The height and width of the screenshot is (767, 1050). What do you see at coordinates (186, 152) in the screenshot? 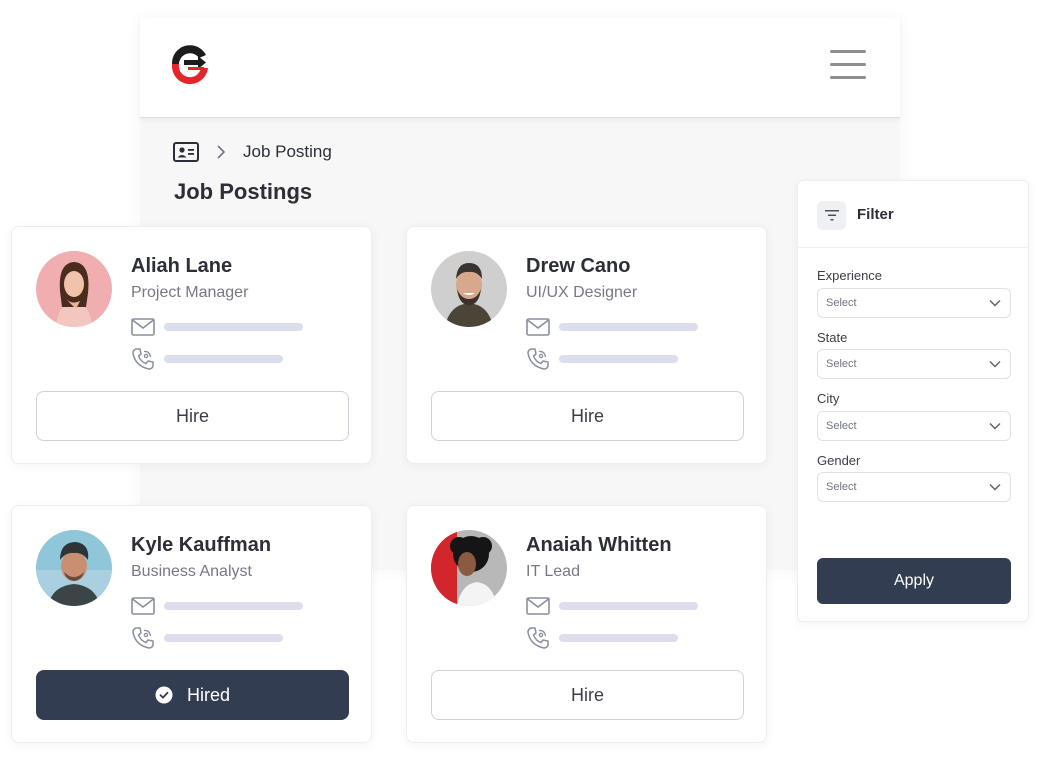
I see `id-card-icon` at bounding box center [186, 152].